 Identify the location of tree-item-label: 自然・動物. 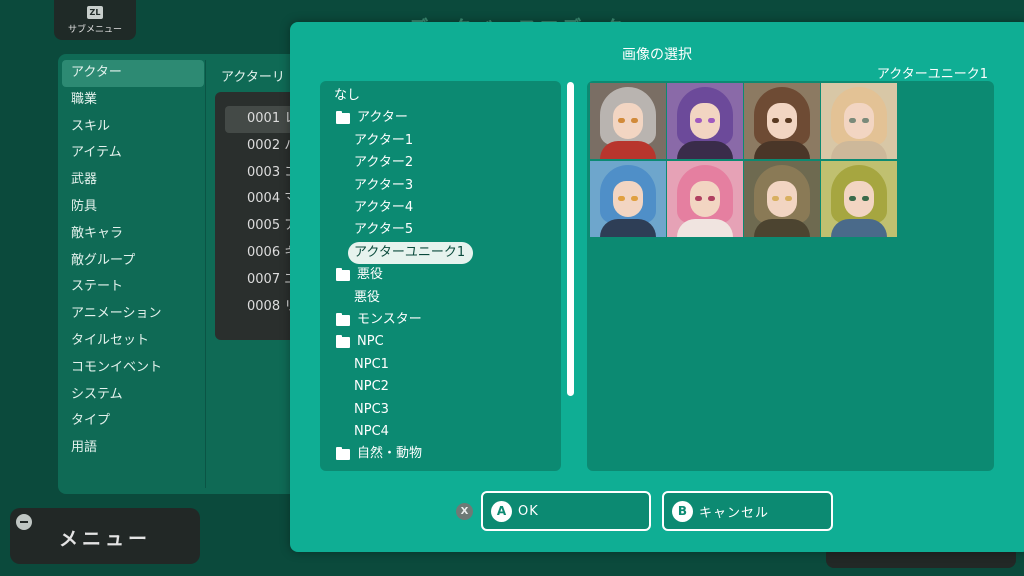
(390, 454).